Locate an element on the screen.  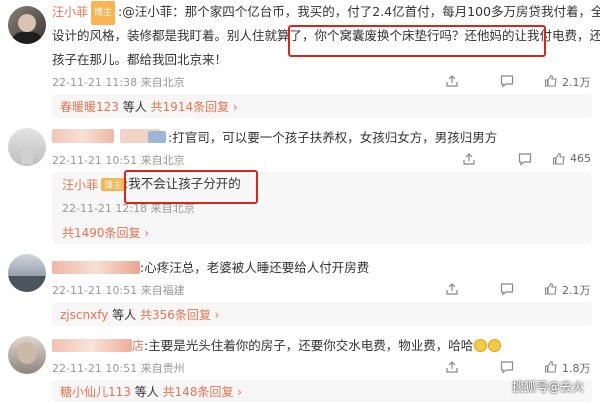
reply-summary: 春暖暖123 等人 共1914条回复 › is located at coordinates (322, 106).